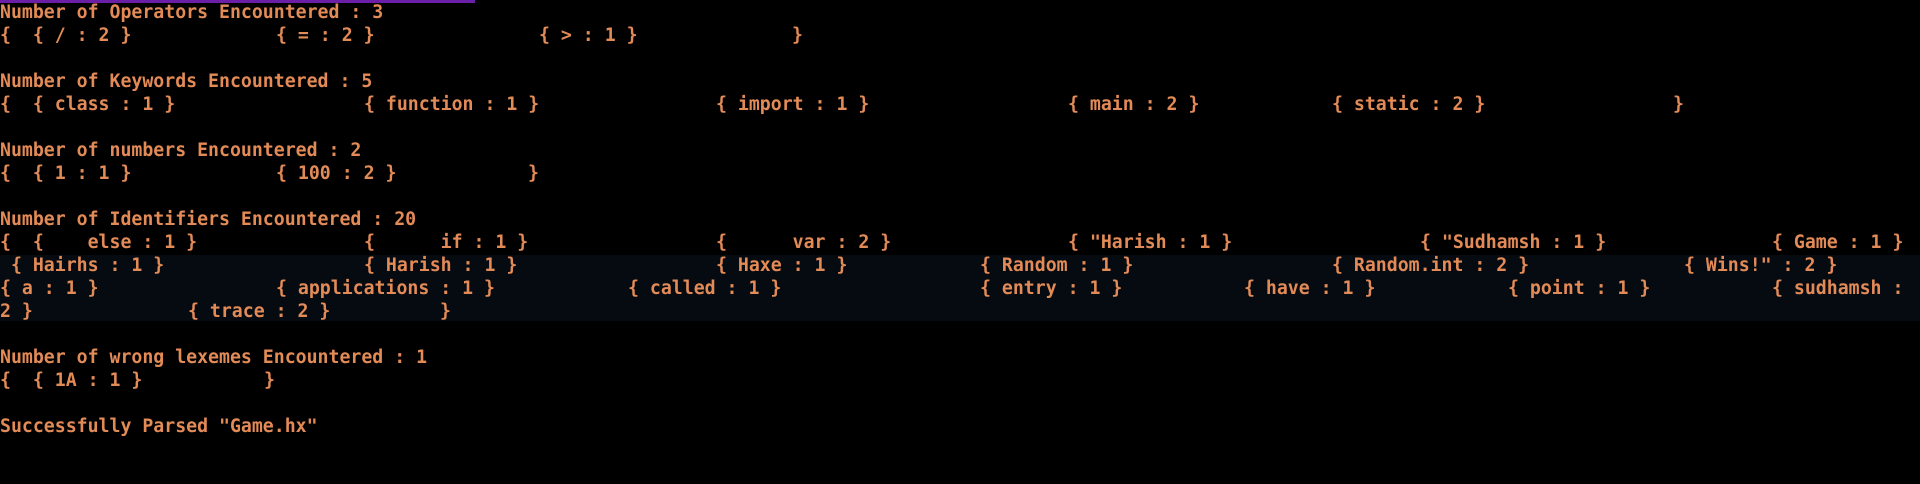 This screenshot has width=1920, height=484. What do you see at coordinates (159, 426) in the screenshot?
I see `parse-status: Successfully Parsed "Game.hx"` at bounding box center [159, 426].